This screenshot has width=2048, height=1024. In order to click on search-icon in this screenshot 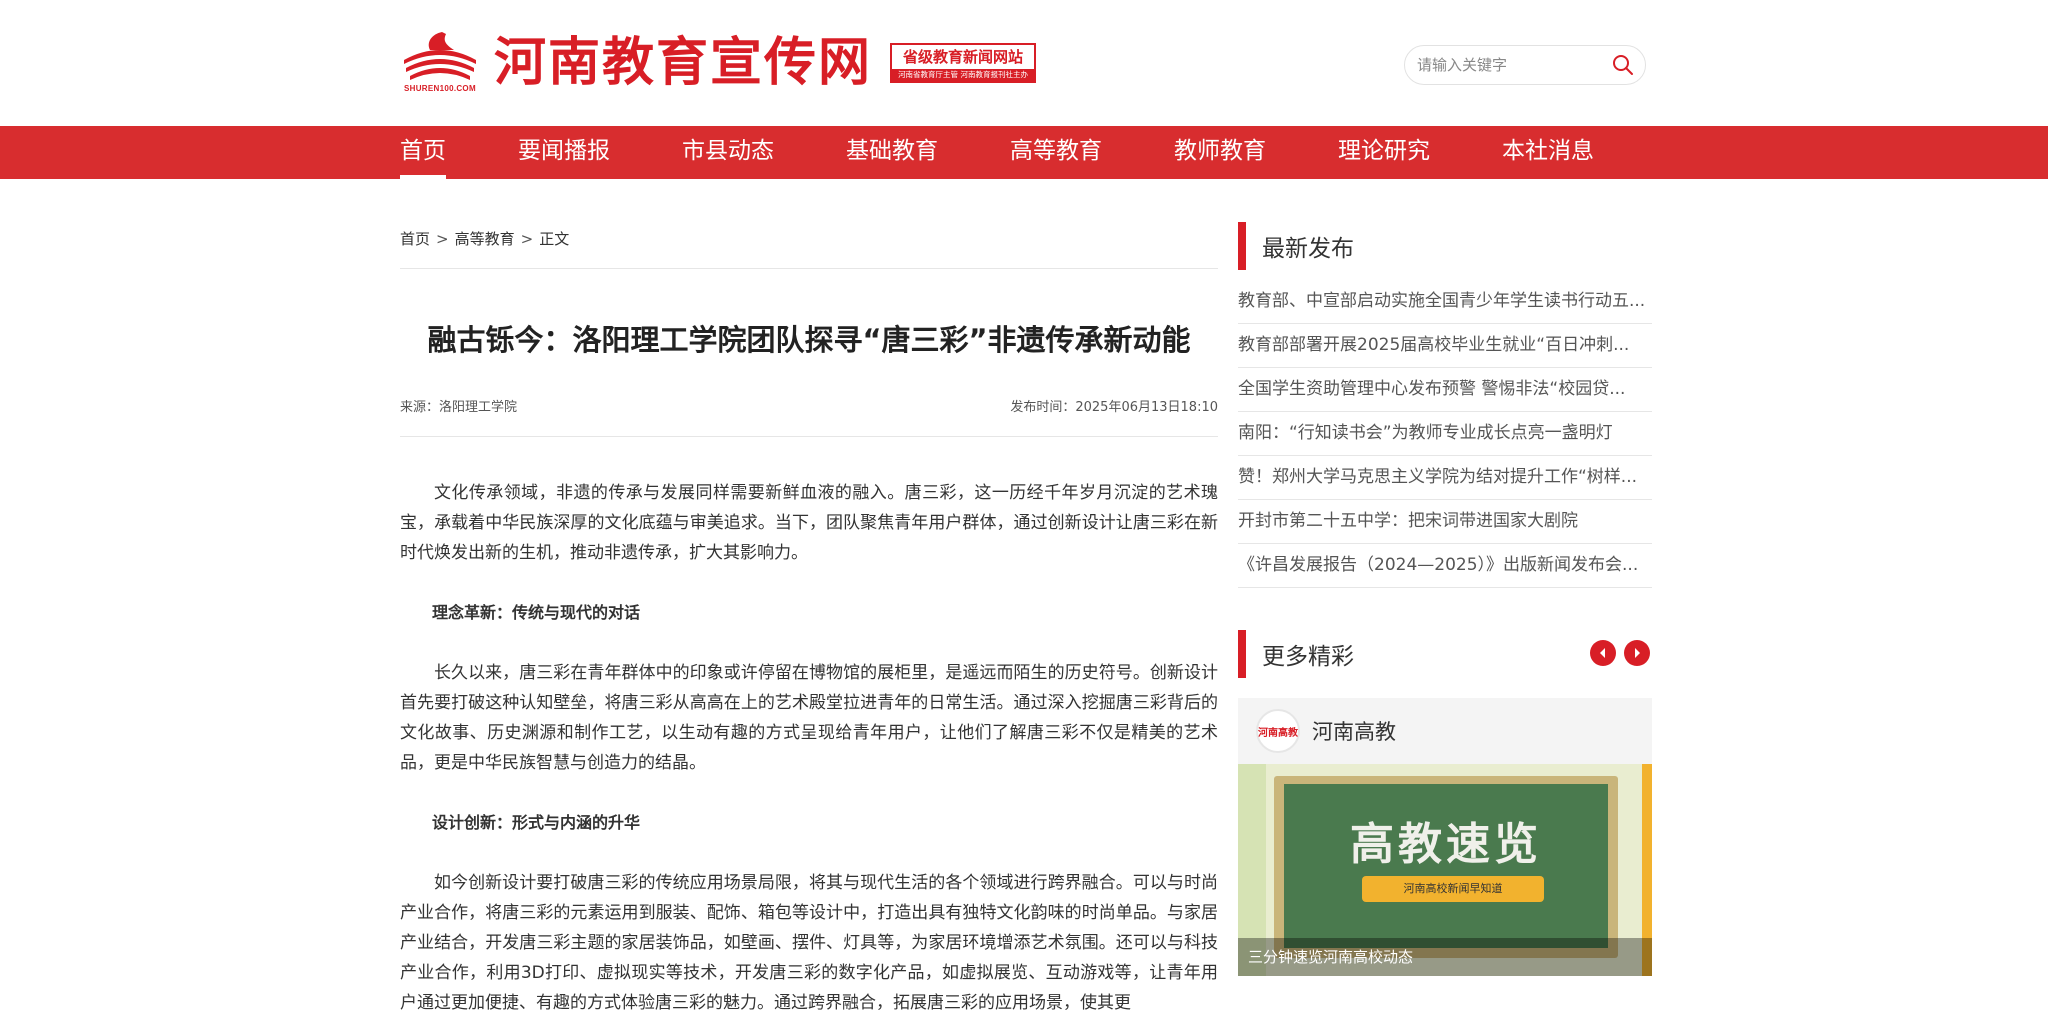, I will do `click(1623, 65)`.